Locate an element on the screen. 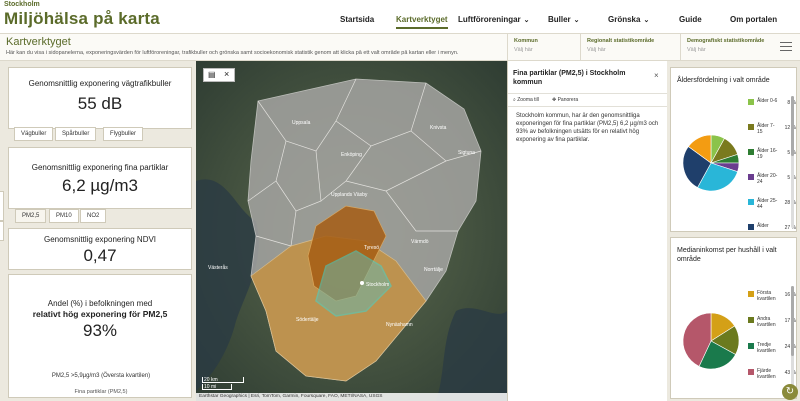 This screenshot has width=800, height=401. nav-buller: Buller ⌄ is located at coordinates (564, 19).